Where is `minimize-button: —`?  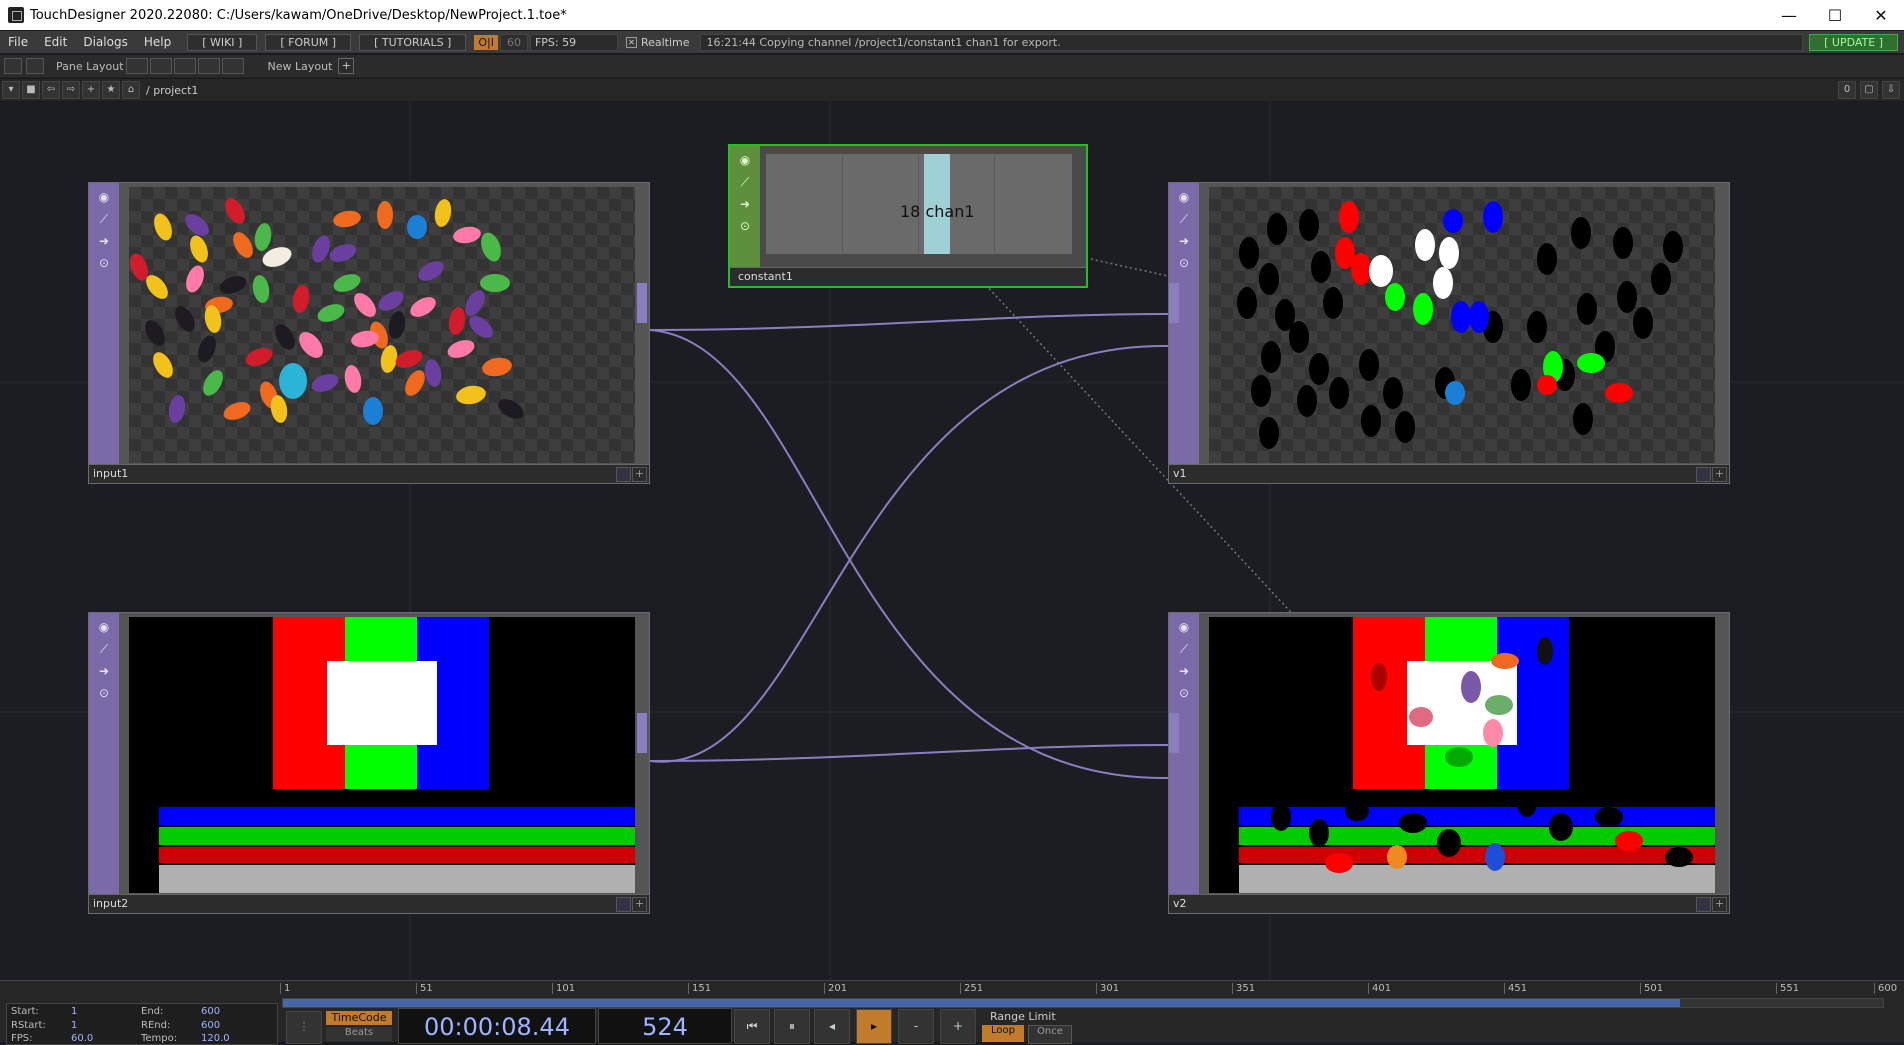
minimize-button: — is located at coordinates (1789, 15).